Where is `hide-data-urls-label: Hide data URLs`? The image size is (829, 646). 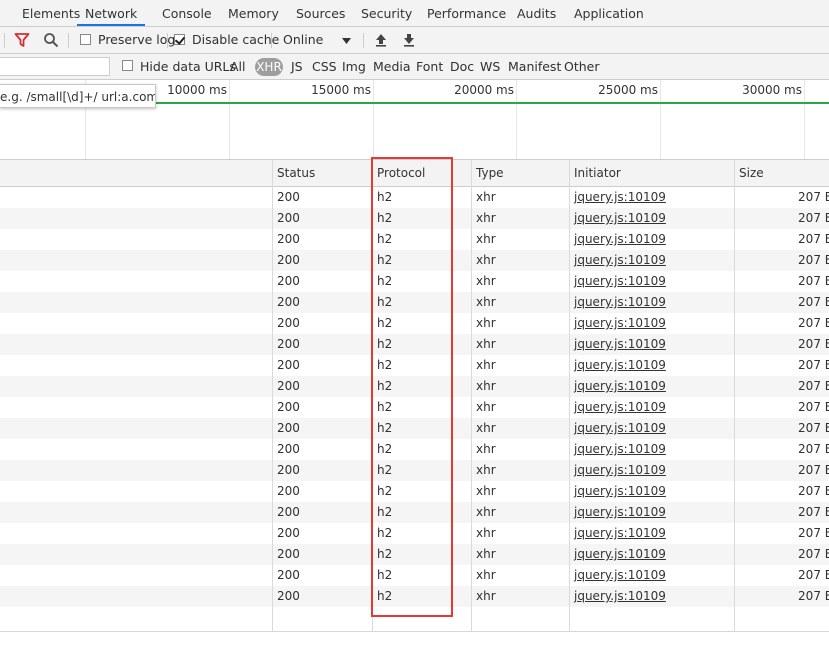 hide-data-urls-label: Hide data URLs is located at coordinates (188, 66).